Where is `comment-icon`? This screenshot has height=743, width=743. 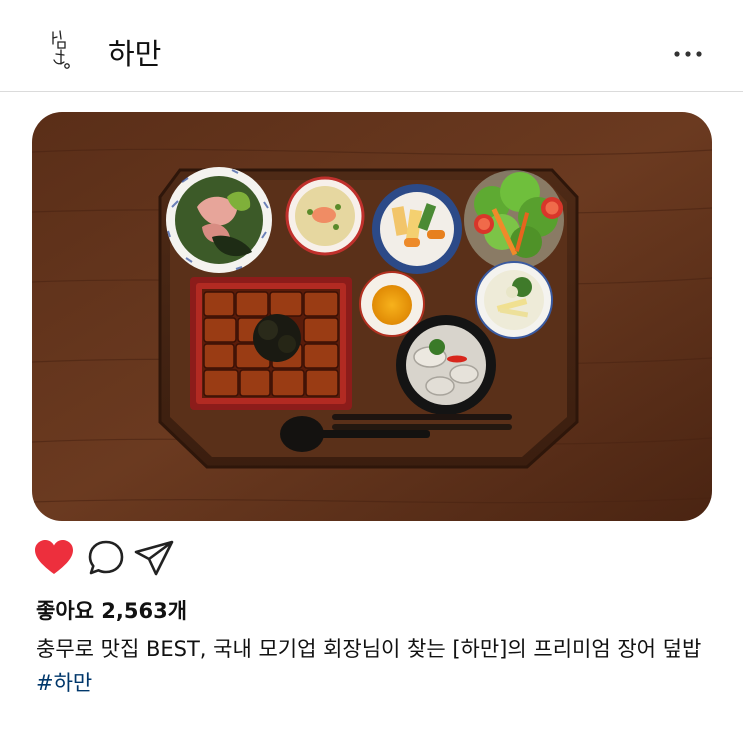 comment-icon is located at coordinates (106, 558).